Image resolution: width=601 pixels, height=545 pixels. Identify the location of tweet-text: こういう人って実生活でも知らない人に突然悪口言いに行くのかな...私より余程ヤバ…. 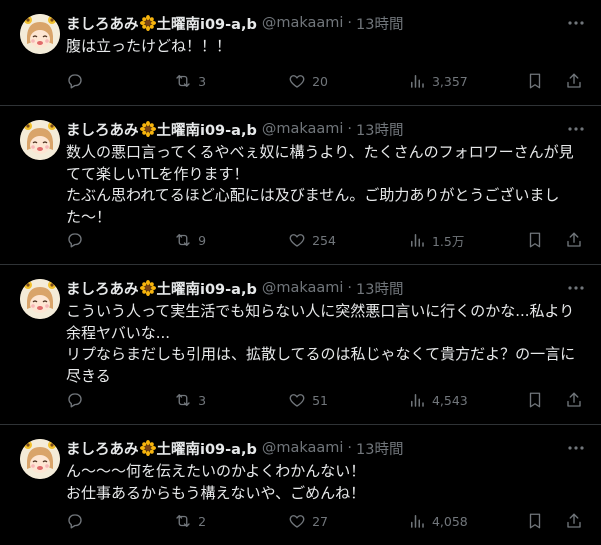
(321, 343).